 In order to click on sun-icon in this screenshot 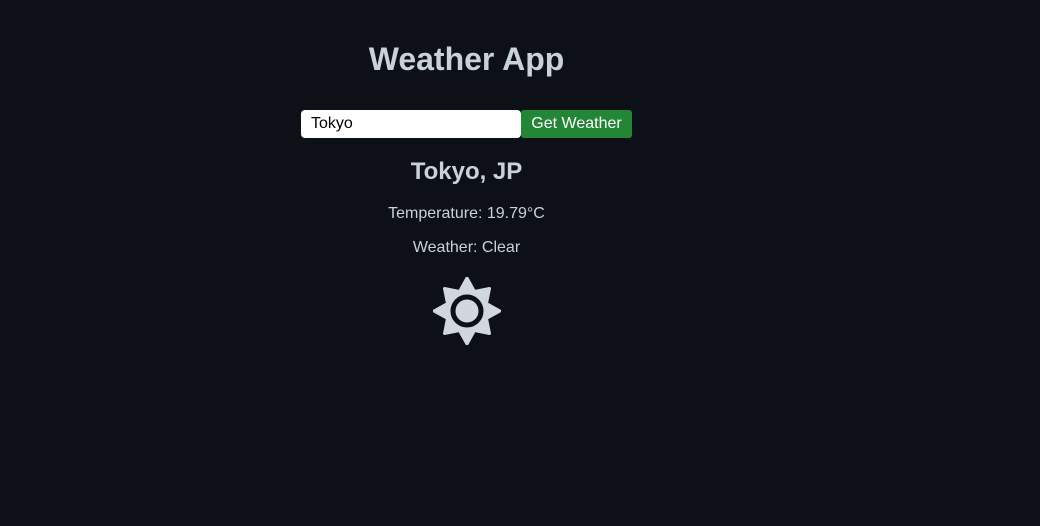, I will do `click(467, 311)`.